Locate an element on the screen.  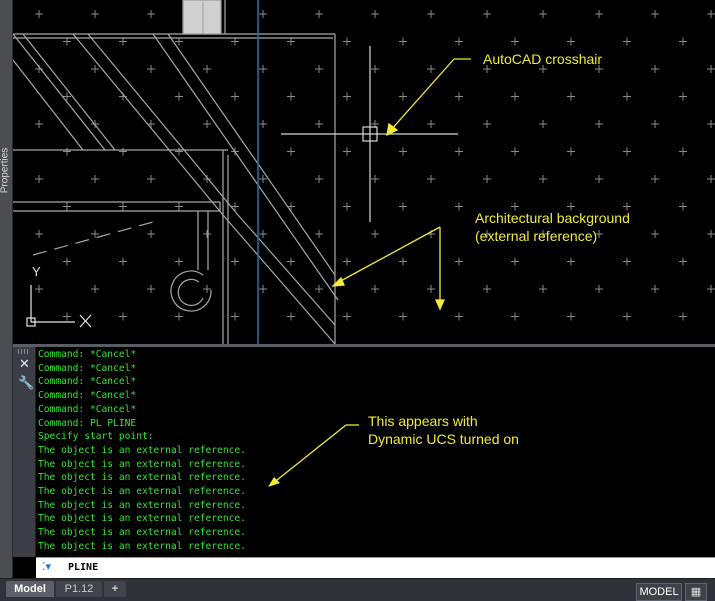
annotation-background-line2: (external reference) is located at coordinates (536, 236).